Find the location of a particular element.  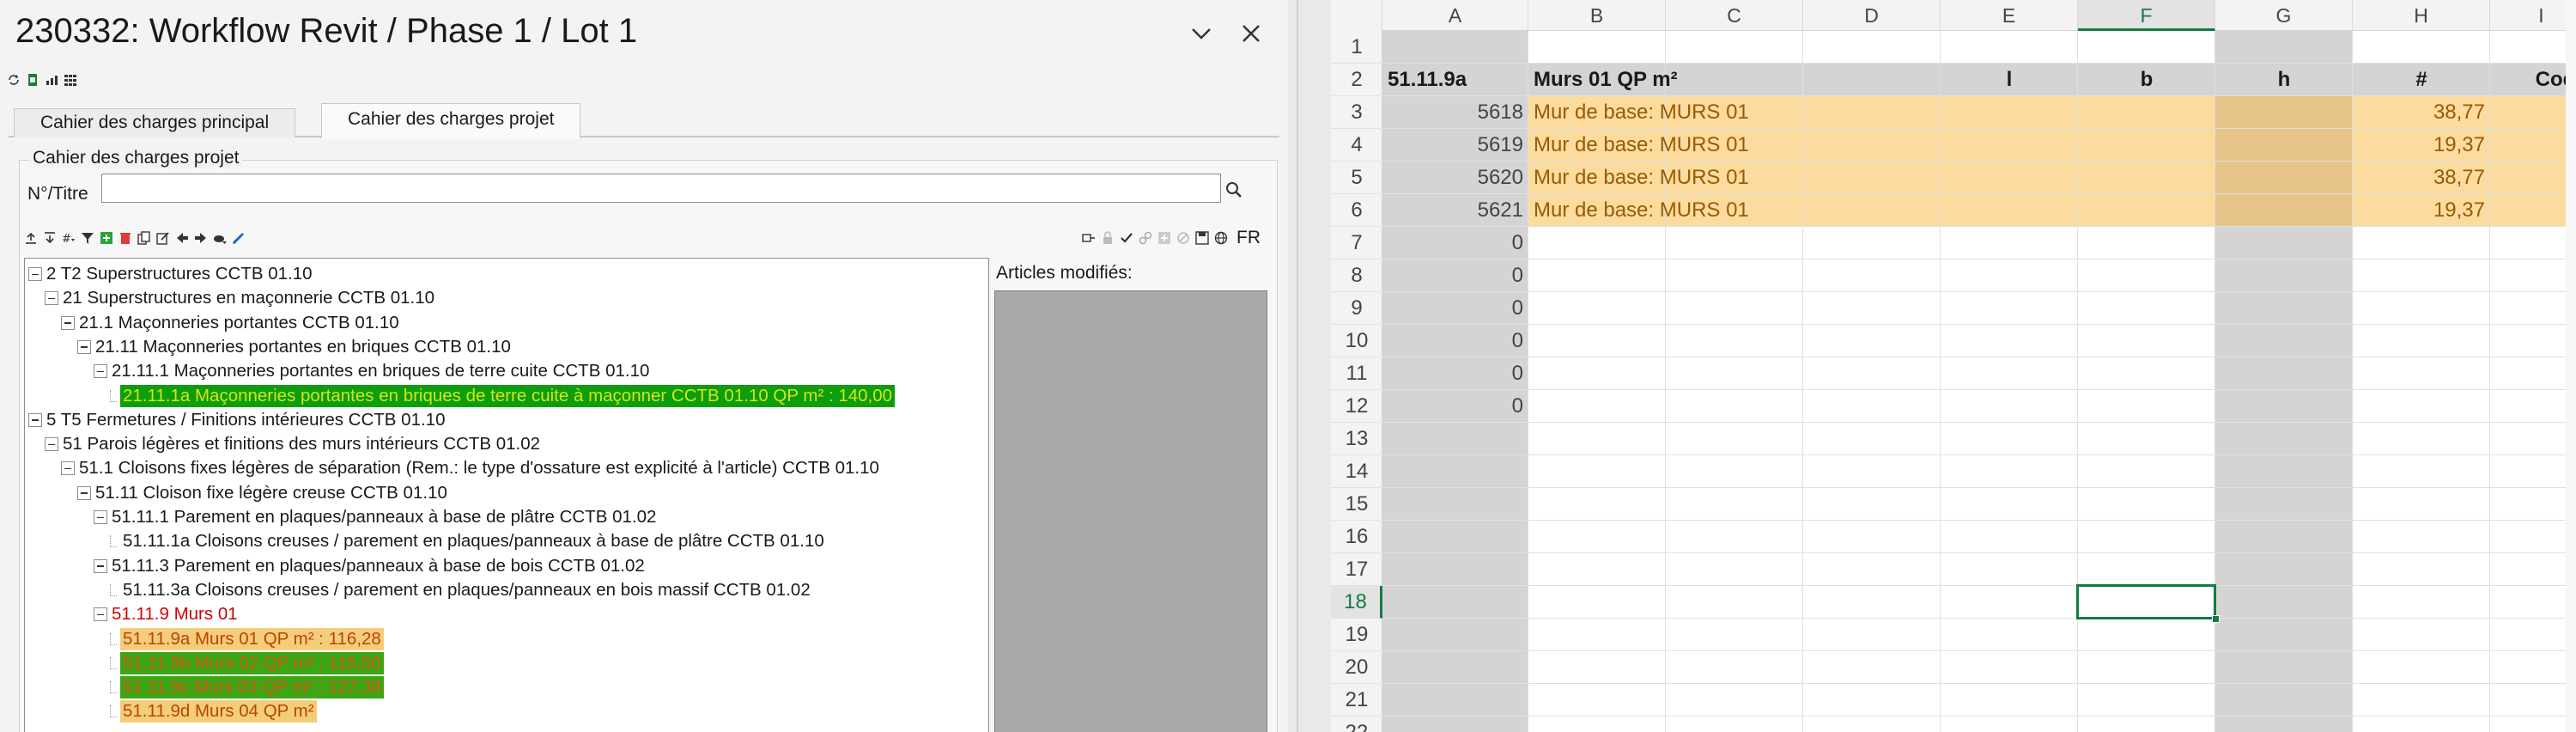

header-cell: h is located at coordinates (2284, 80).